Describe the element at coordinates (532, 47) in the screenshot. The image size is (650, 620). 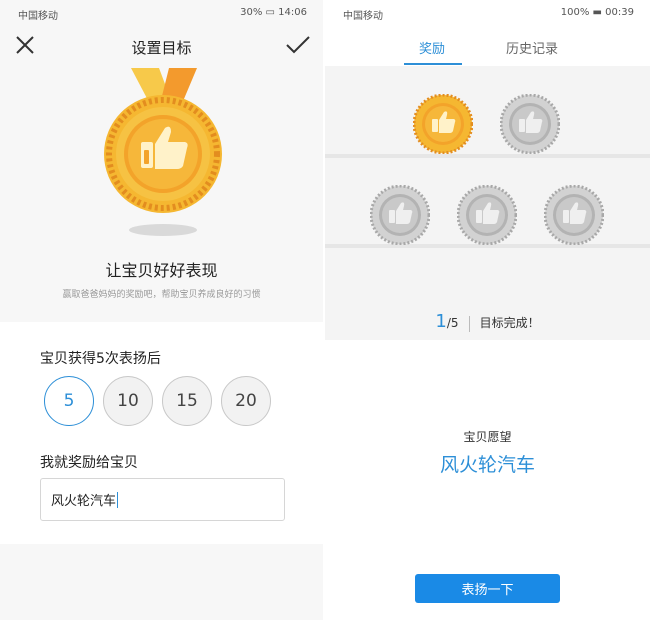
I see `tab-history: 历史记录` at that location.